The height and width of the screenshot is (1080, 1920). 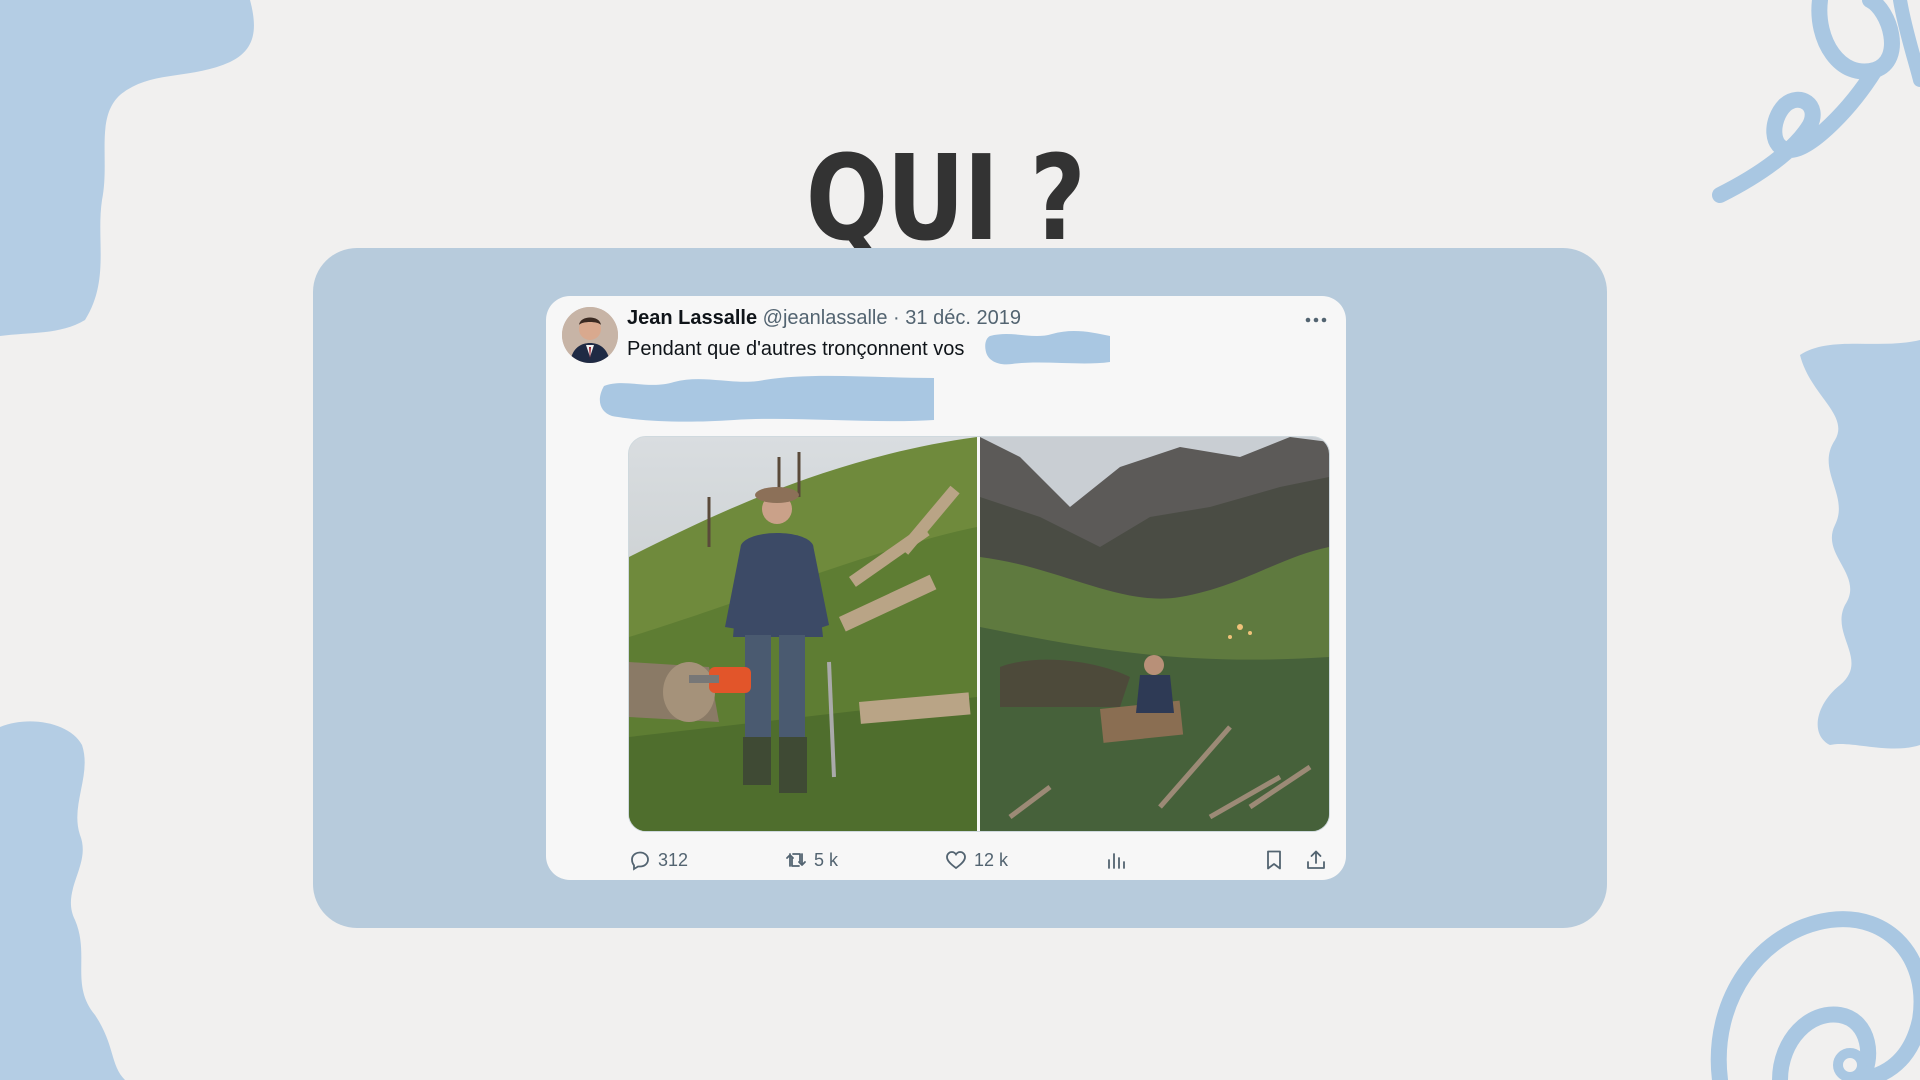 What do you see at coordinates (803, 634) in the screenshot?
I see `photo-man-with-chainsaw` at bounding box center [803, 634].